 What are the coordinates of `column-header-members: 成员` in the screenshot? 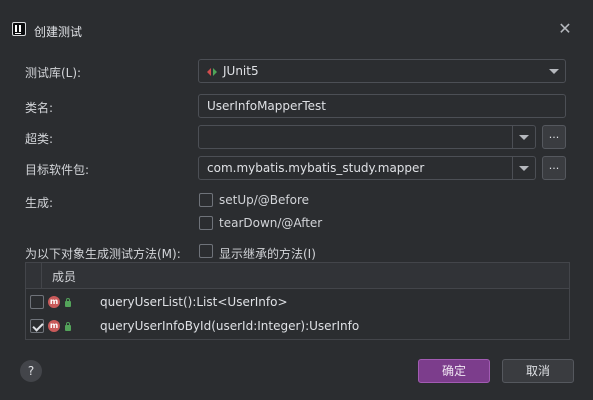 It's located at (64, 276).